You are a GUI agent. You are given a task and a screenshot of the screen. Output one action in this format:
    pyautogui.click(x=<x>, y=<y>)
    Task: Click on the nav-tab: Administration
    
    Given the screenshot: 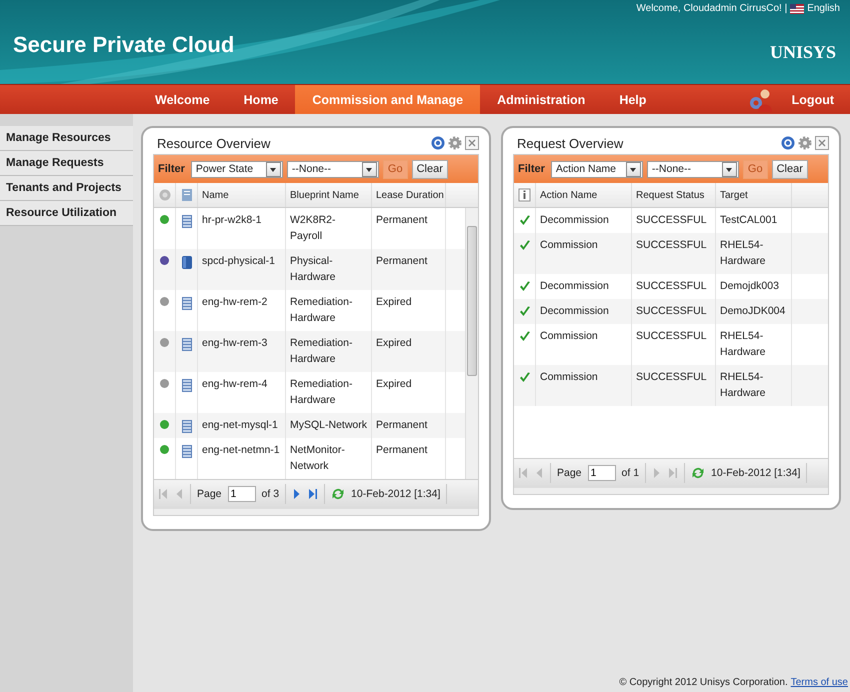 What is the action you would take?
    pyautogui.click(x=541, y=99)
    